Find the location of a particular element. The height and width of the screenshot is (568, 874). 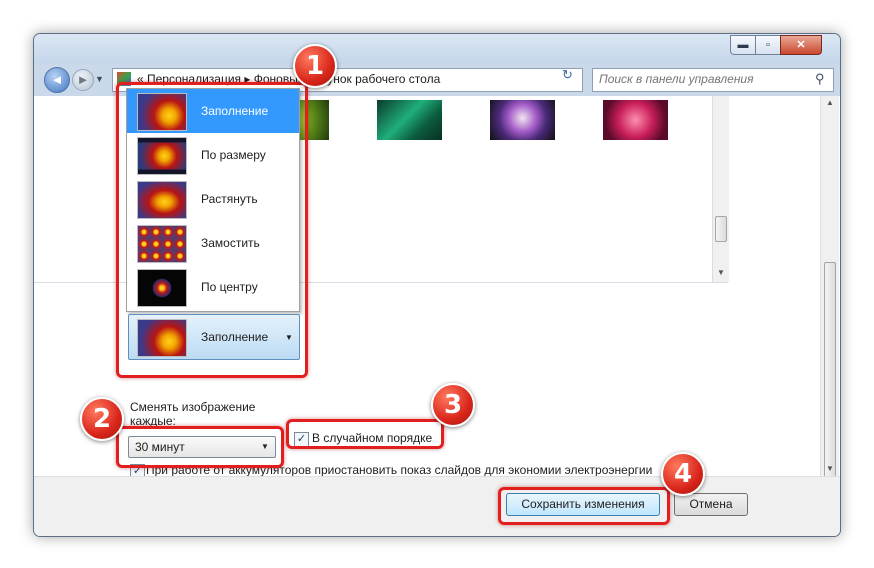

cancel-button: Отмена is located at coordinates (711, 504).